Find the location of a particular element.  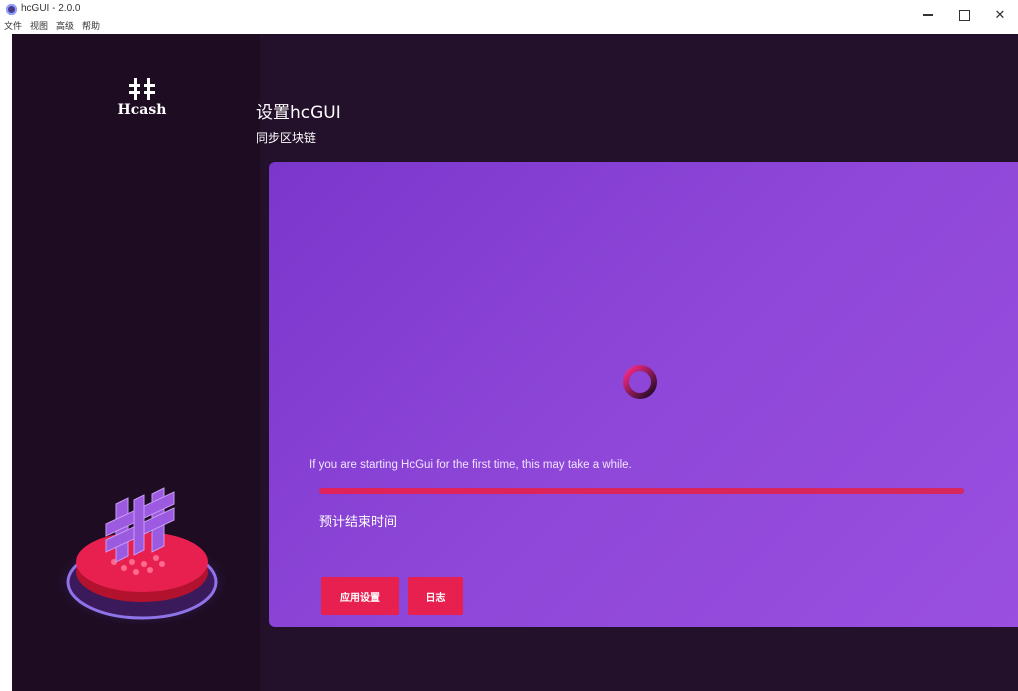

close-button: ✕ is located at coordinates (1000, 15).